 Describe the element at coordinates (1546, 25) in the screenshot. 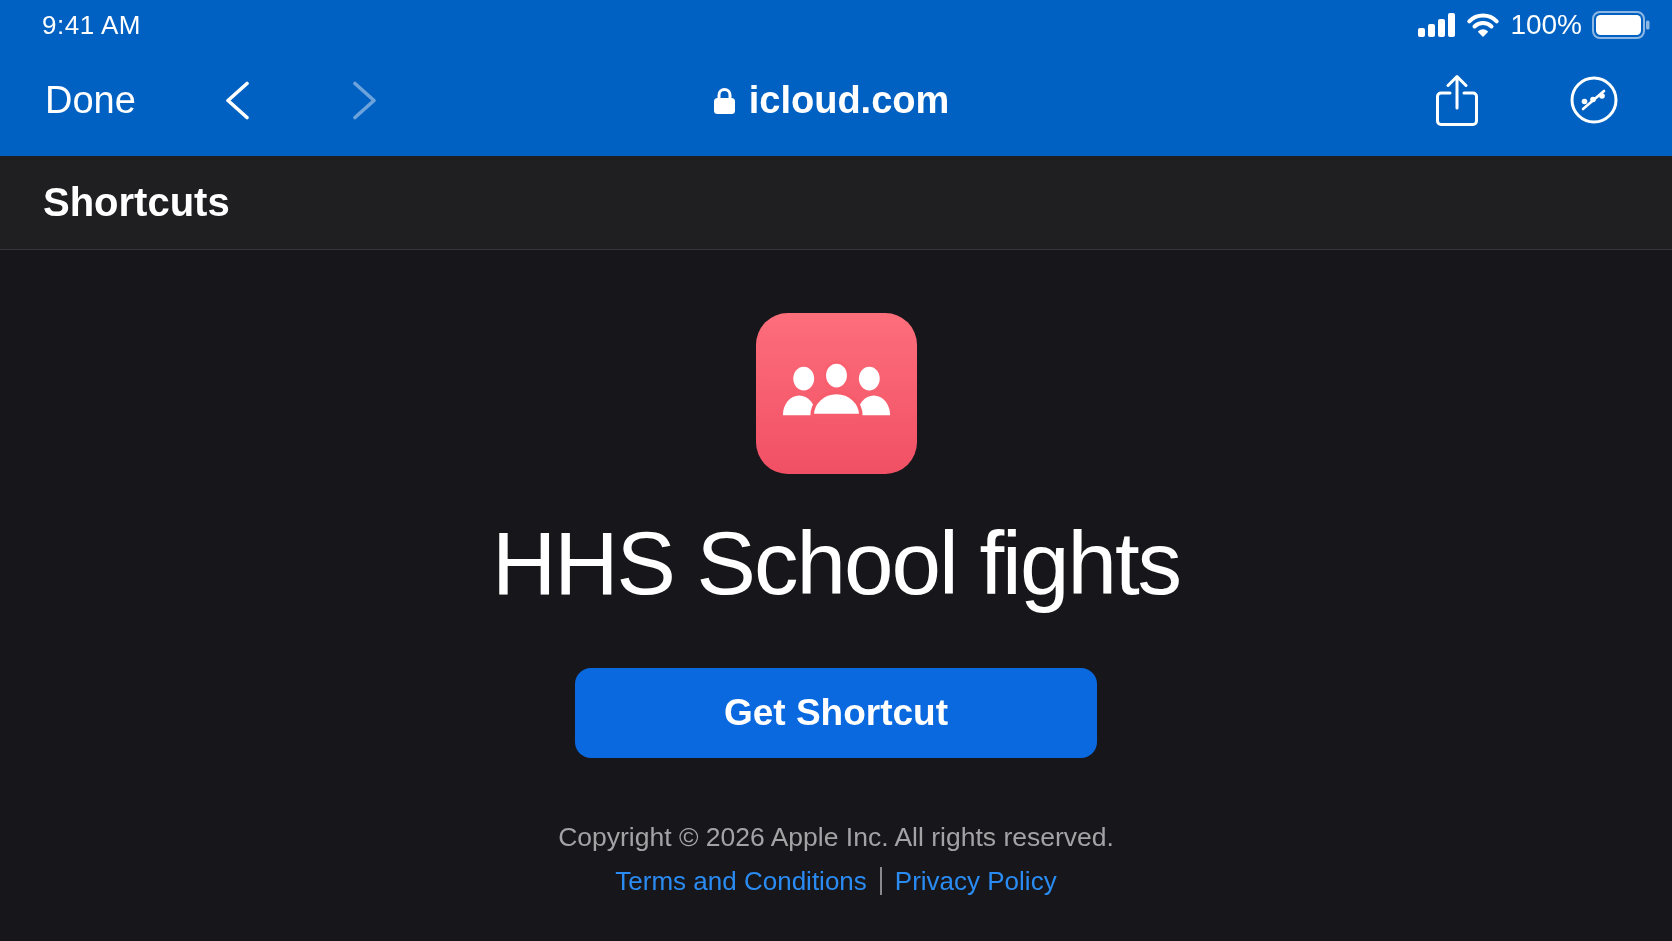

I see `battery-percent: 100%` at that location.